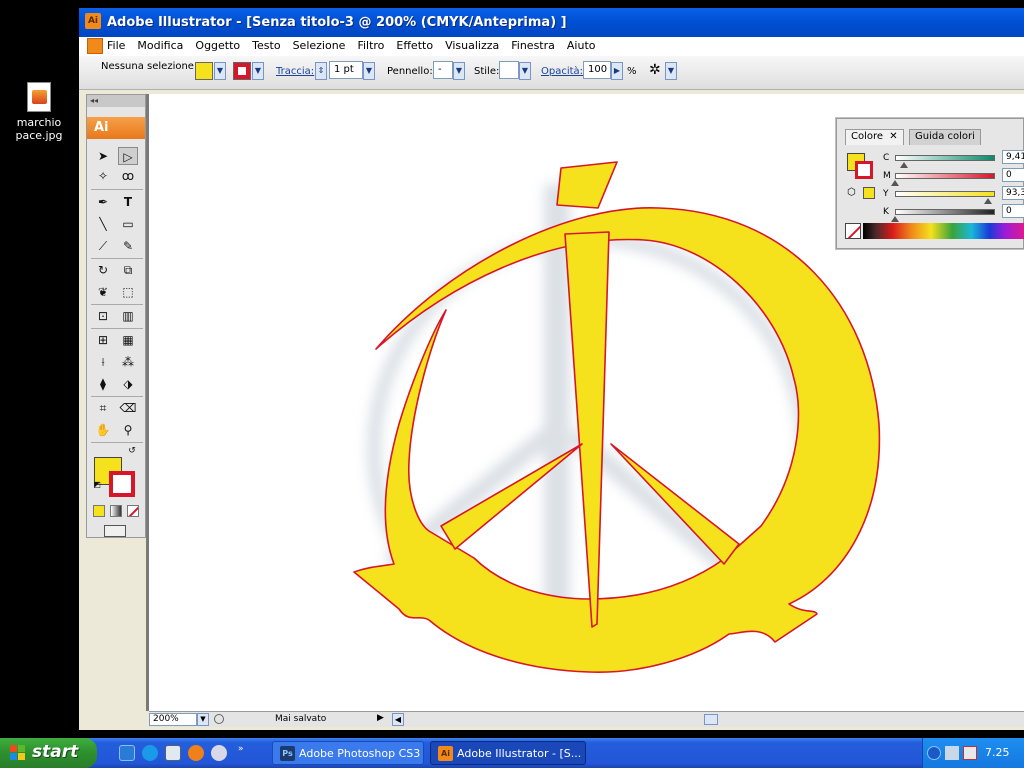 Image resolution: width=1024 pixels, height=768 pixels. What do you see at coordinates (945, 158) in the screenshot?
I see `slider-track-c` at bounding box center [945, 158].